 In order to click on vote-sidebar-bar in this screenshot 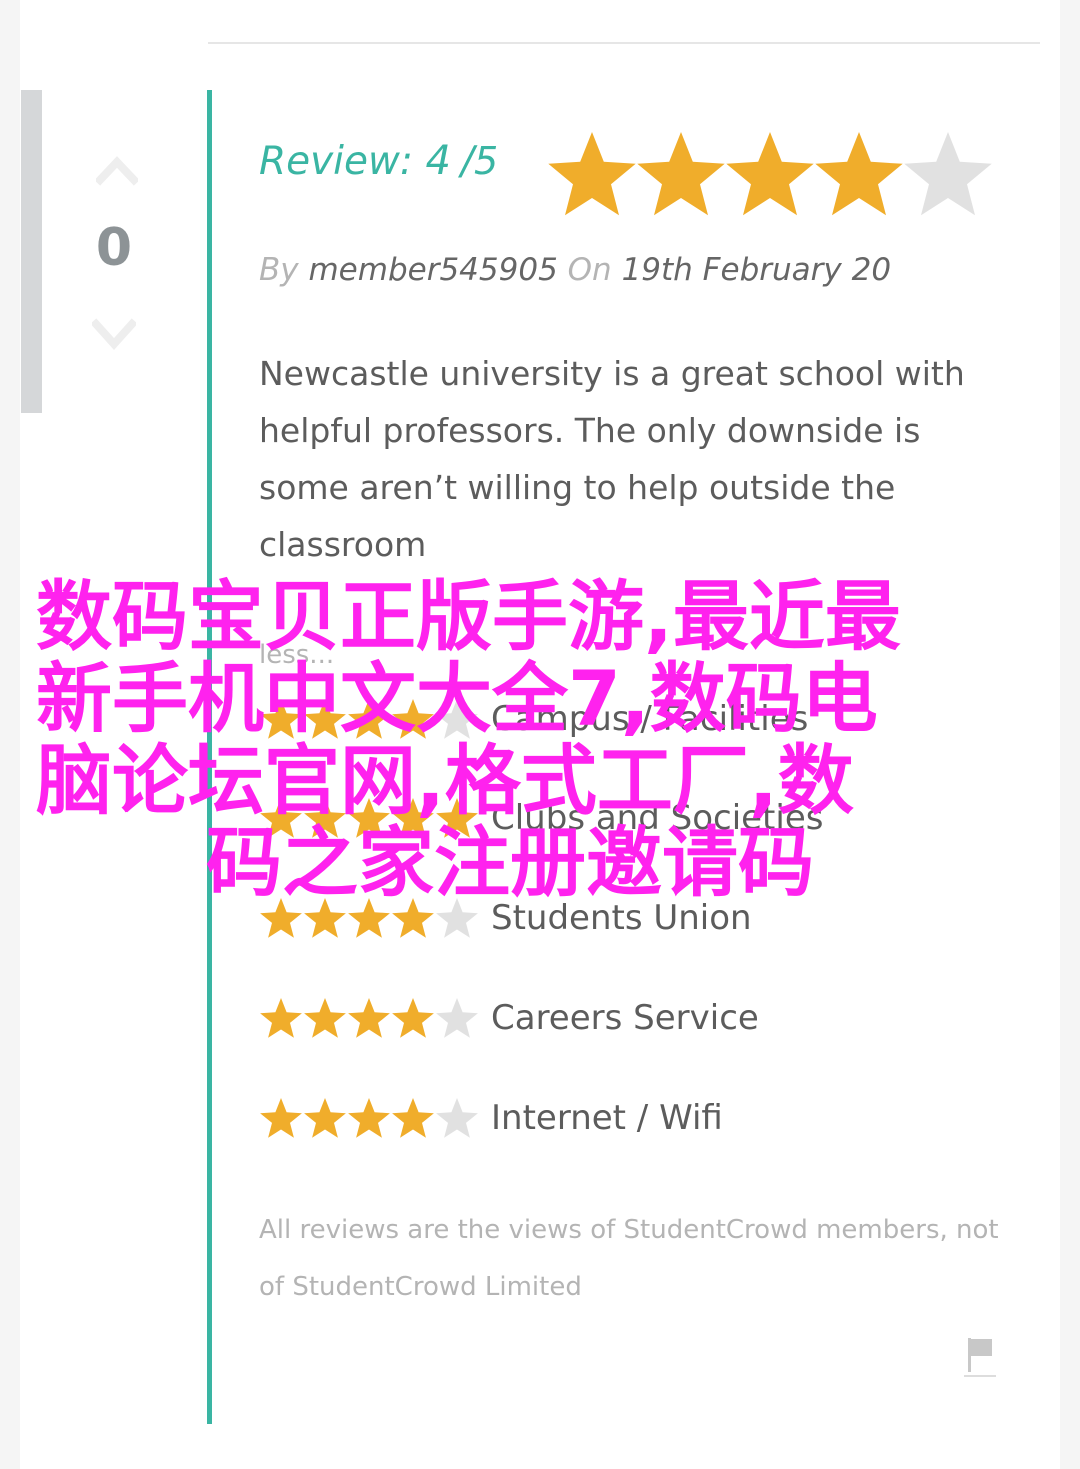, I will do `click(31, 251)`.